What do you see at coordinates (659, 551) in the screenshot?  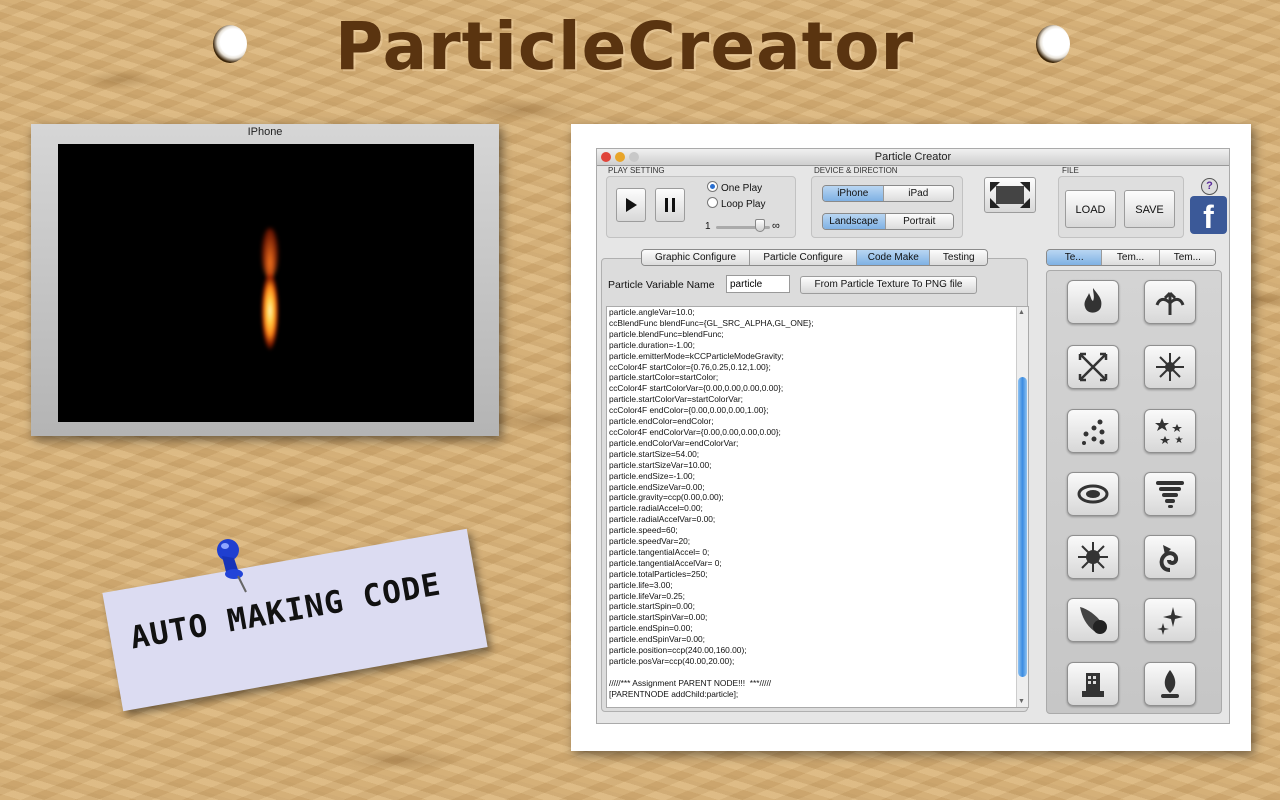 I see `code-line: particle.tangentialAccel= 0;` at bounding box center [659, 551].